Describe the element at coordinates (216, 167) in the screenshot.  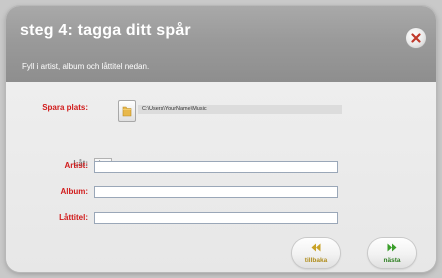
I see `artist-input` at that location.